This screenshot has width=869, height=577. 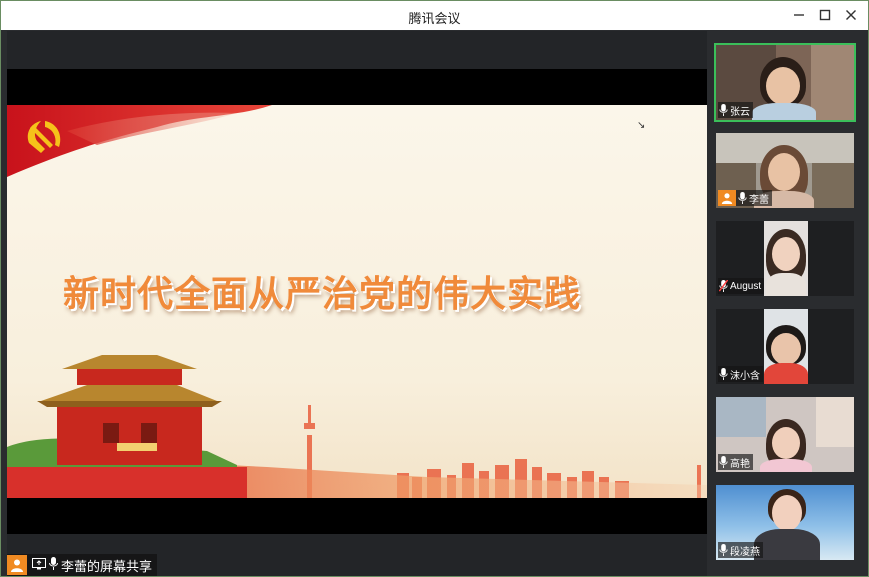 I want to click on screen-share-badge: 李蕾的屏幕共享, so click(x=82, y=565).